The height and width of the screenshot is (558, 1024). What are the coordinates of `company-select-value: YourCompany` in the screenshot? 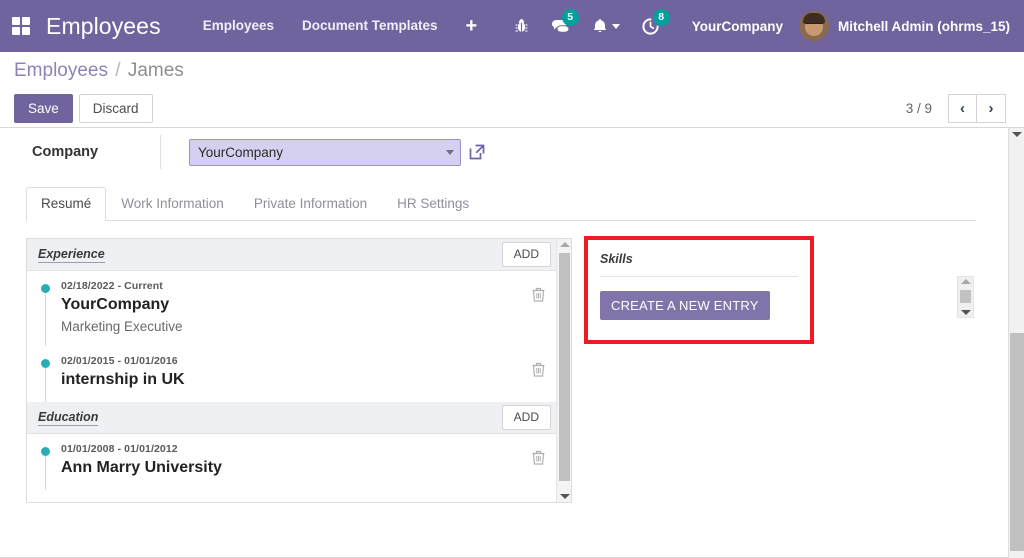 It's located at (241, 152).